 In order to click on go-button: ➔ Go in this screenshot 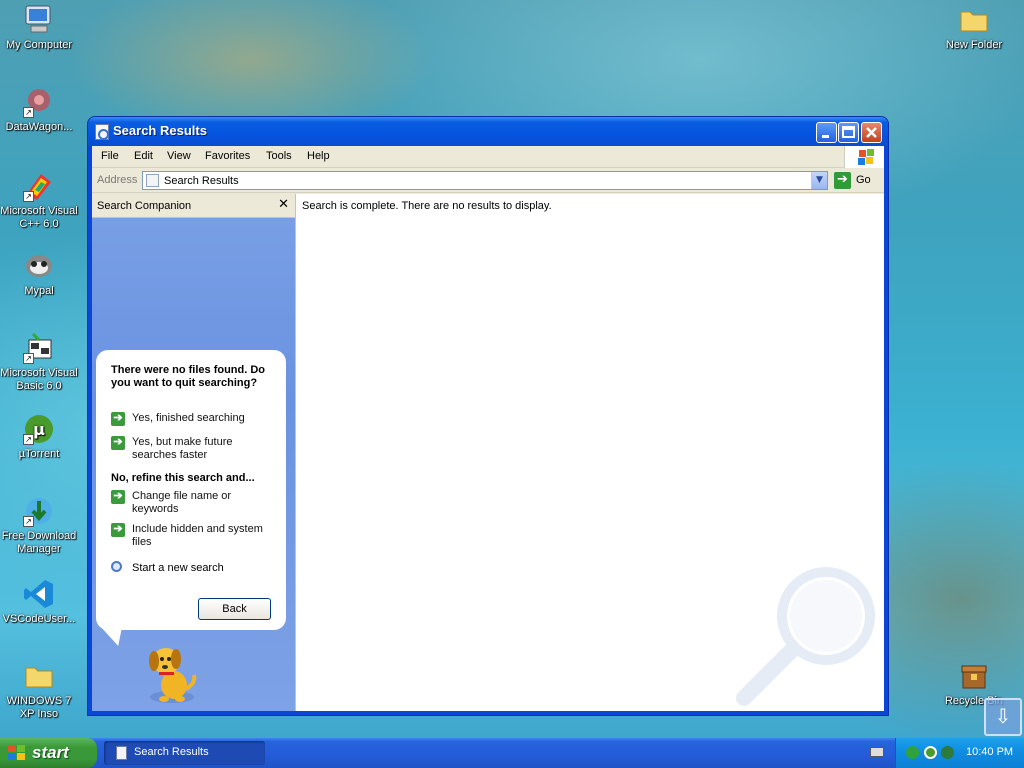, I will do `click(856, 180)`.